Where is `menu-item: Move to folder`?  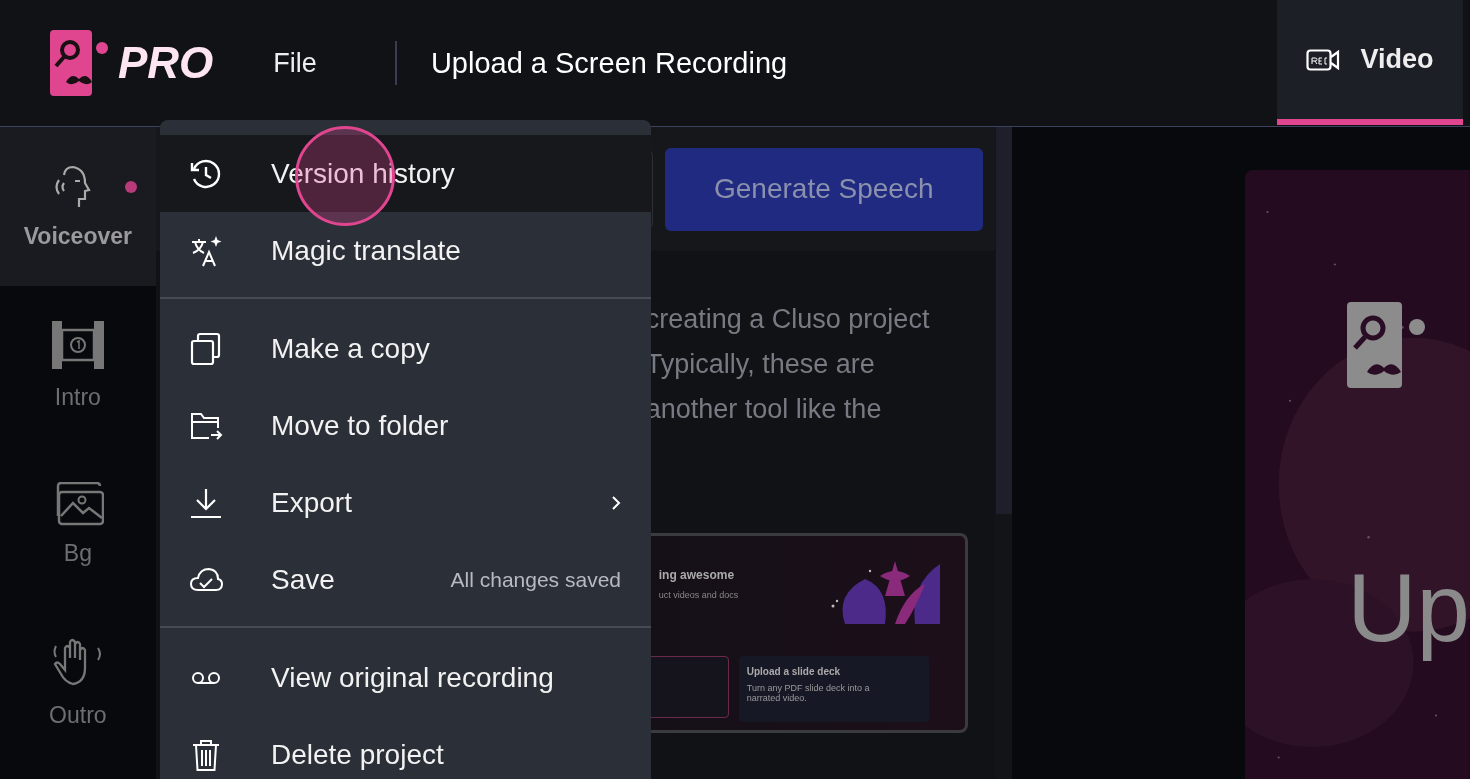 menu-item: Move to folder is located at coordinates (405, 425).